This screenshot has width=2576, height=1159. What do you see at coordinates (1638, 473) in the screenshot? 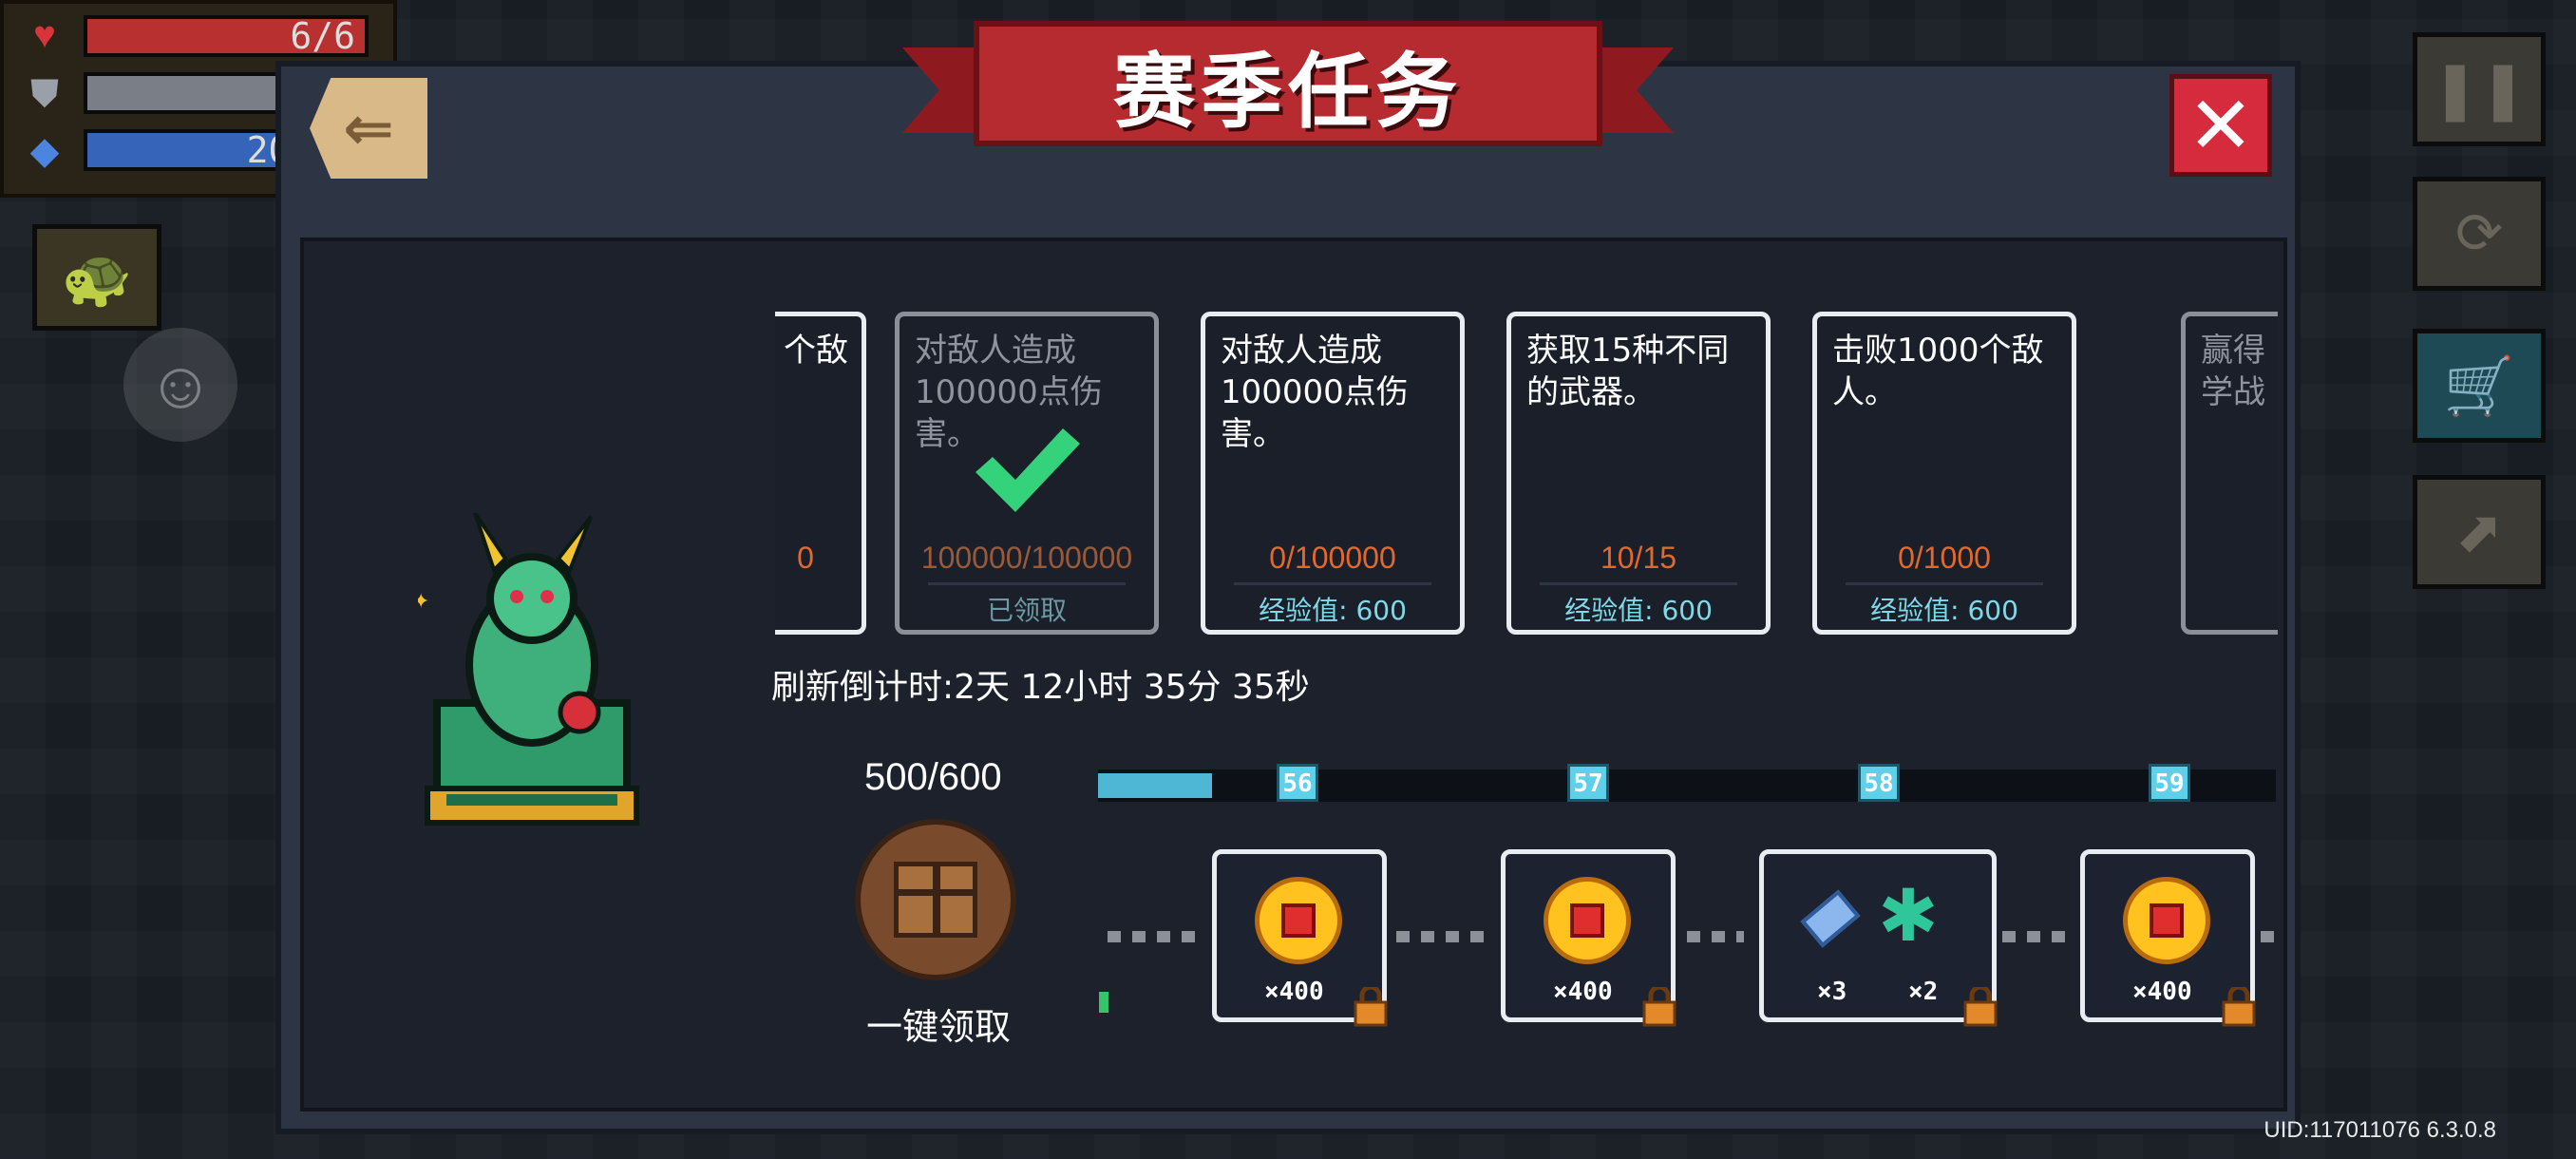
I see `task-card: 获取15种不同的武器。 10/15 经验值: 600` at bounding box center [1638, 473].